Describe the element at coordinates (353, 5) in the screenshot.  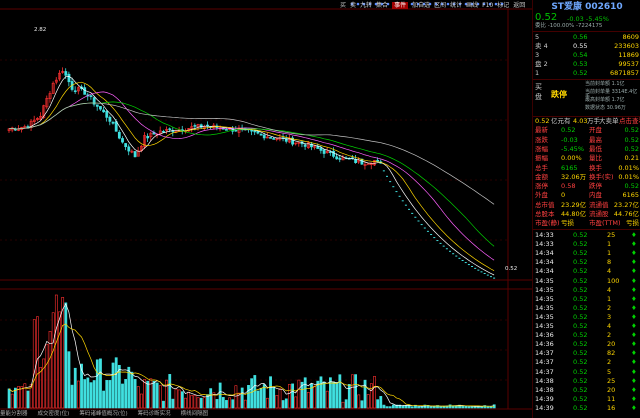
I see `menu-item-1: 卖` at that location.